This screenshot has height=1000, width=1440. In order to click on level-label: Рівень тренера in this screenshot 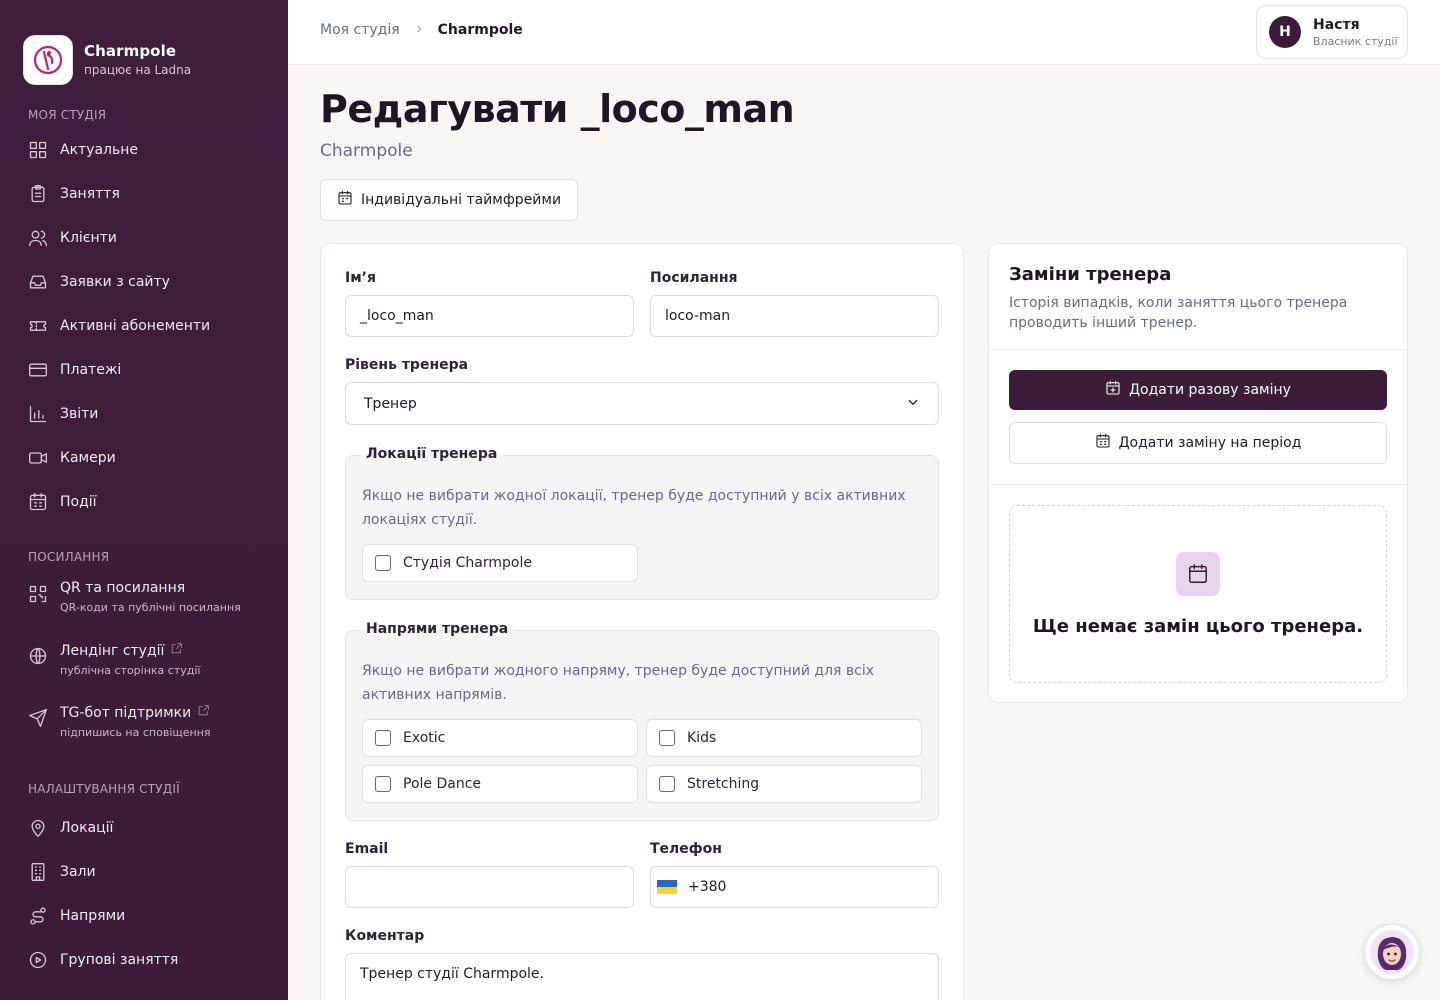, I will do `click(407, 365)`.